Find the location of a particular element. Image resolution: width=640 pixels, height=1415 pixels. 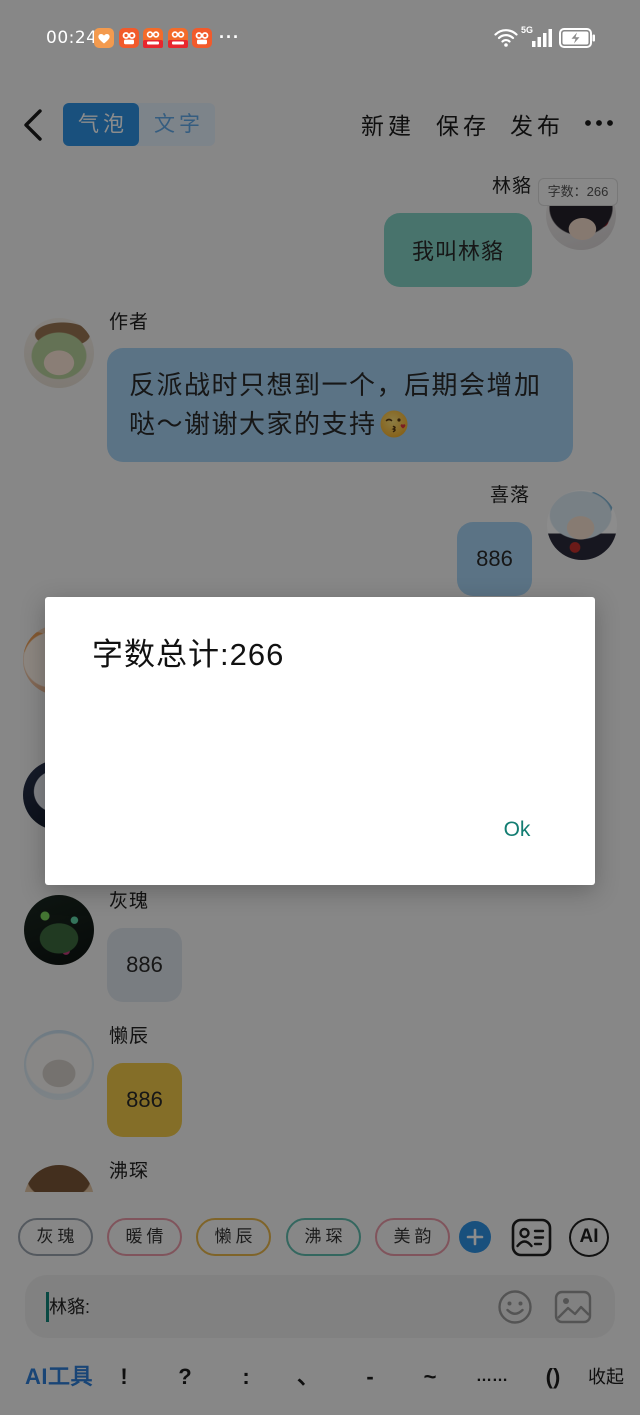

ok-button: Ok is located at coordinates (517, 830).